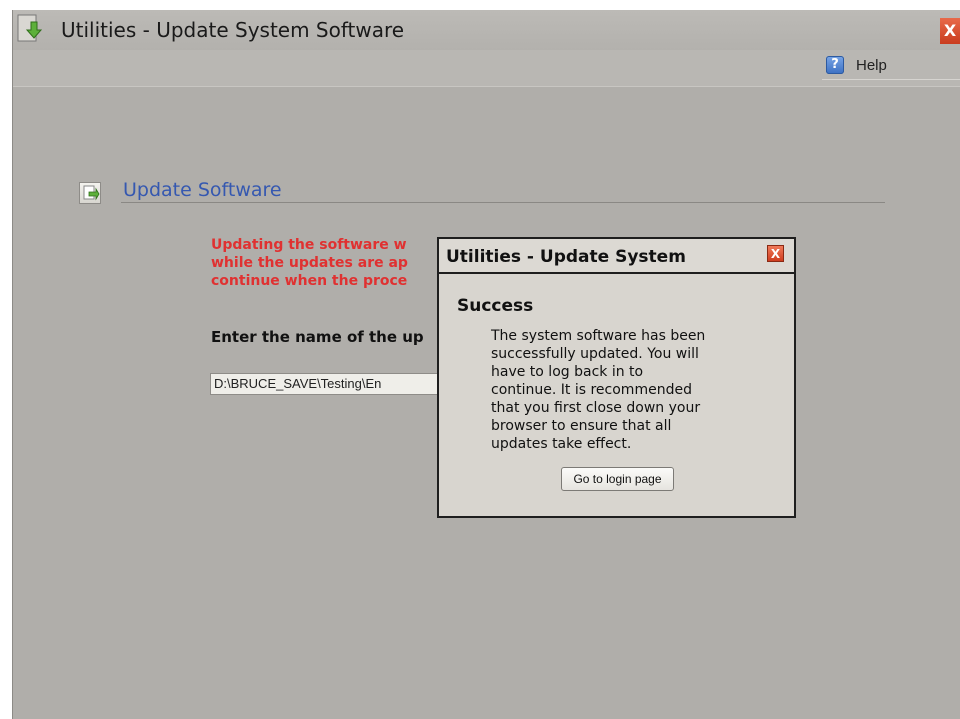 This screenshot has width=960, height=719. What do you see at coordinates (233, 30) in the screenshot?
I see `window-title: Utilities - Update System Software` at bounding box center [233, 30].